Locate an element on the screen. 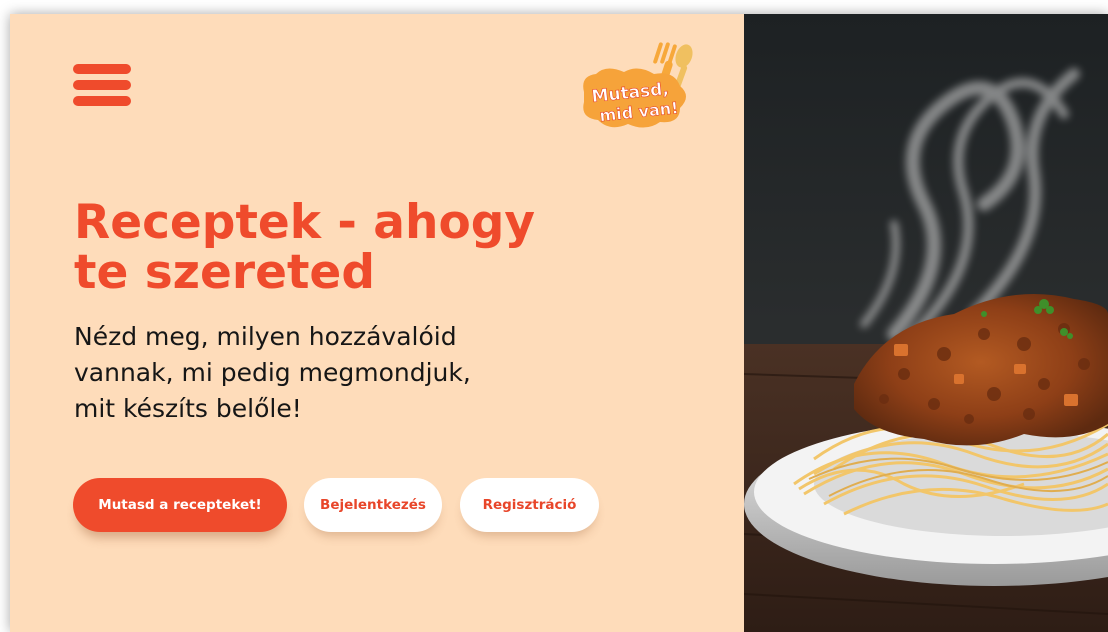  subtitle-line-3: mit készíts belőle! is located at coordinates (188, 408).